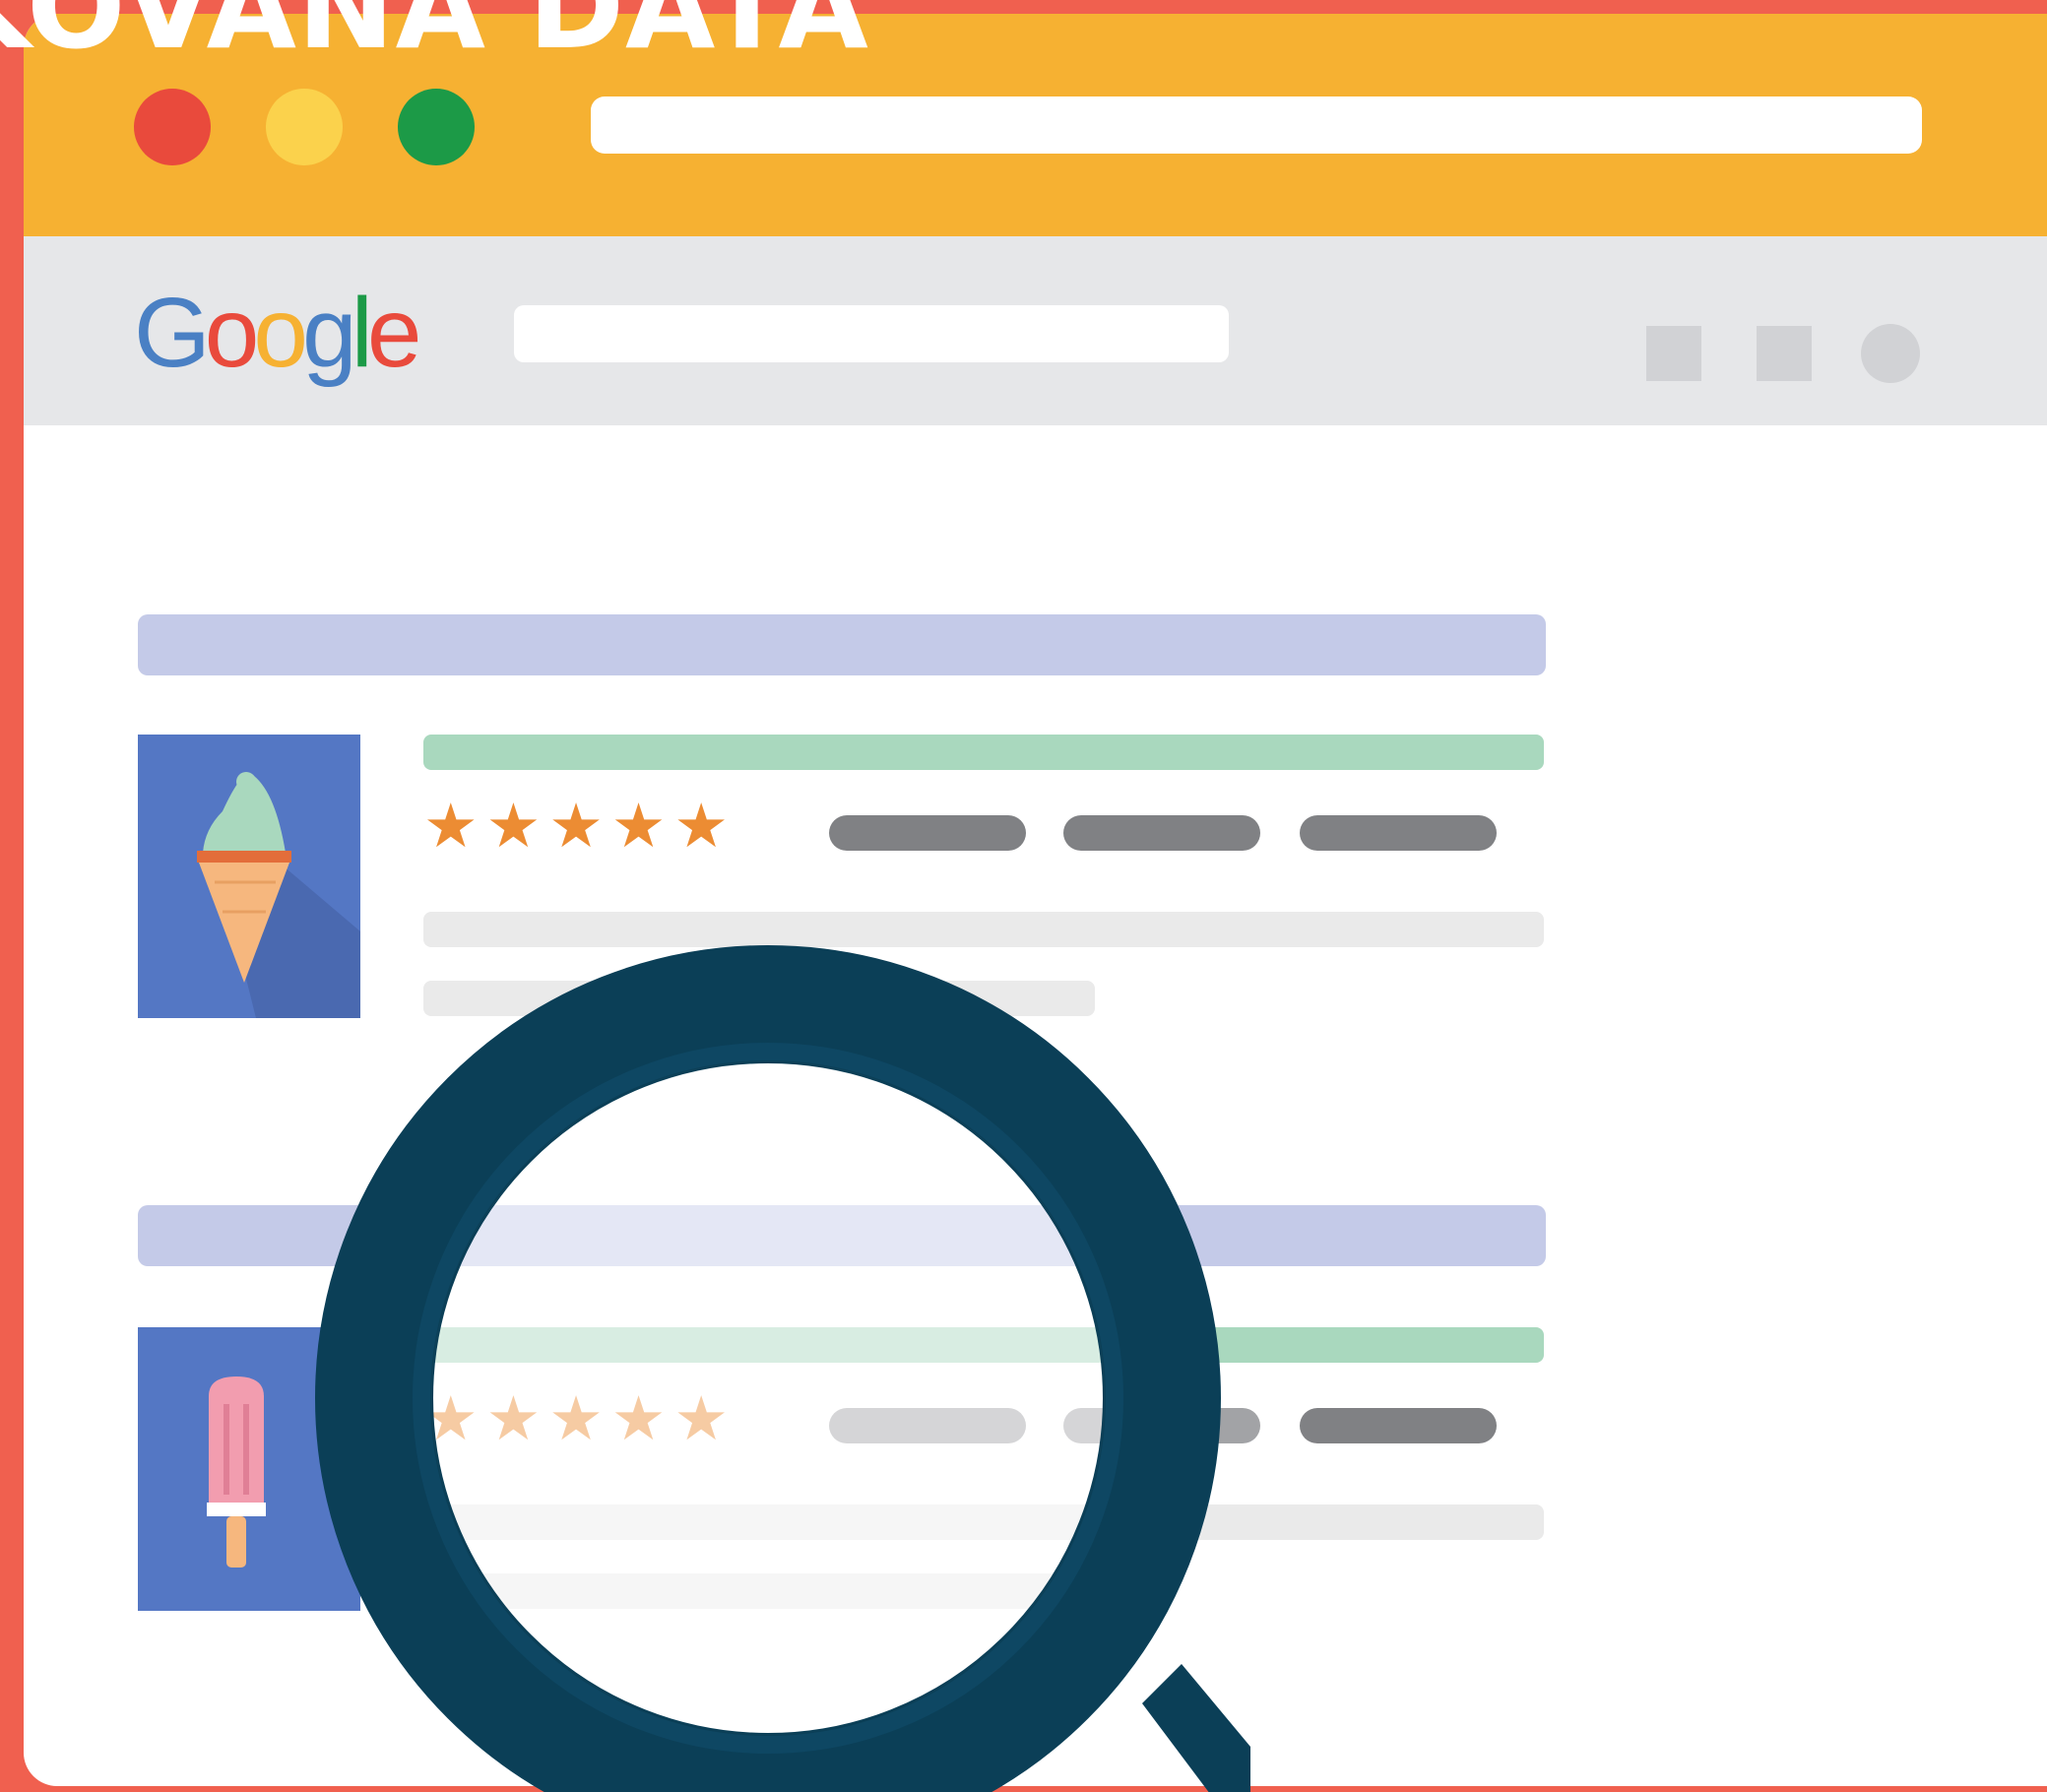 The height and width of the screenshot is (1792, 2047). Describe the element at coordinates (1256, 125) in the screenshot. I see `address-bar` at that location.